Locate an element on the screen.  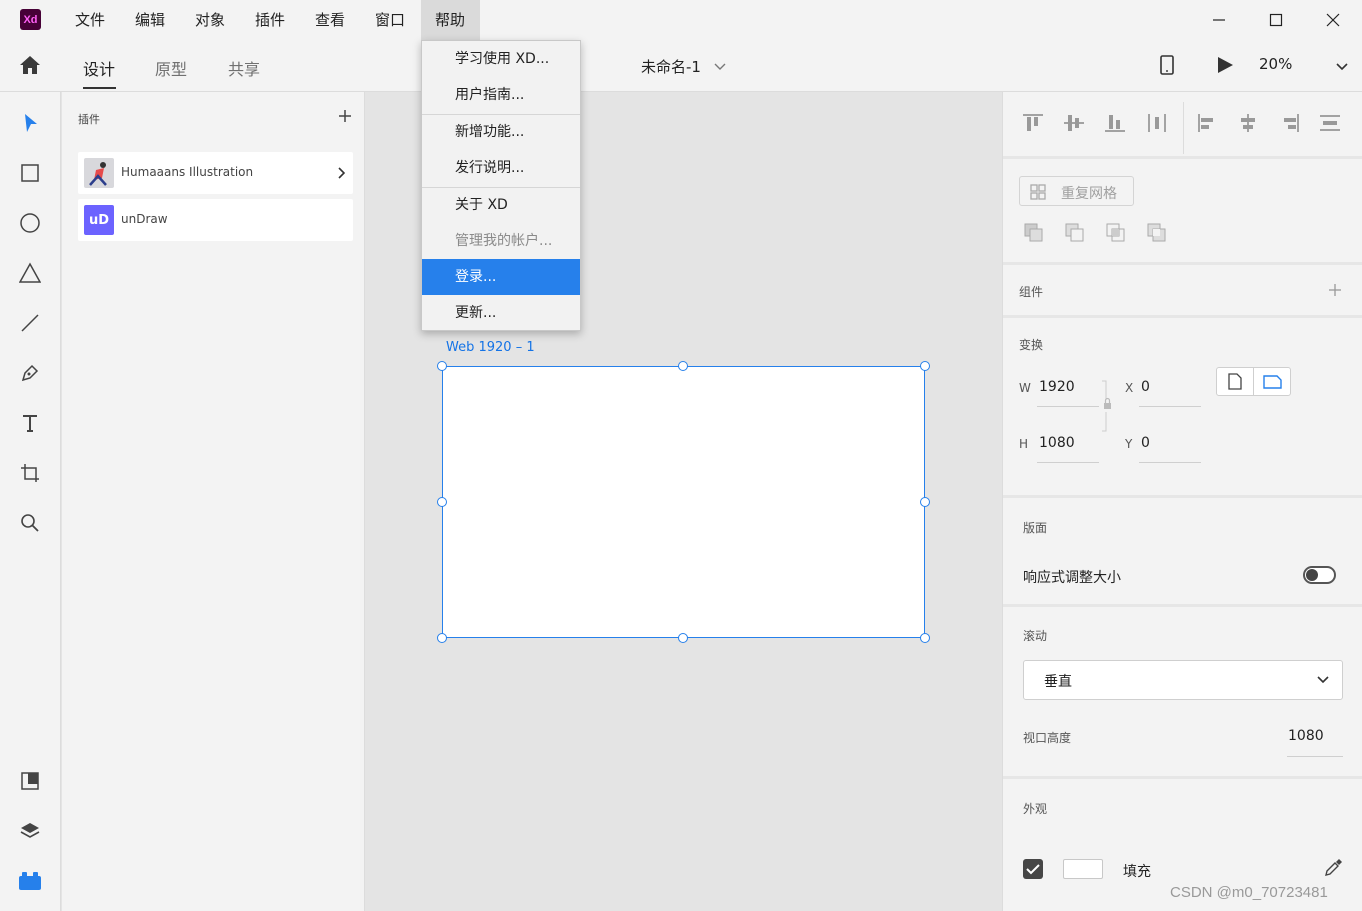
mobile-icon is located at coordinates (1167, 65).